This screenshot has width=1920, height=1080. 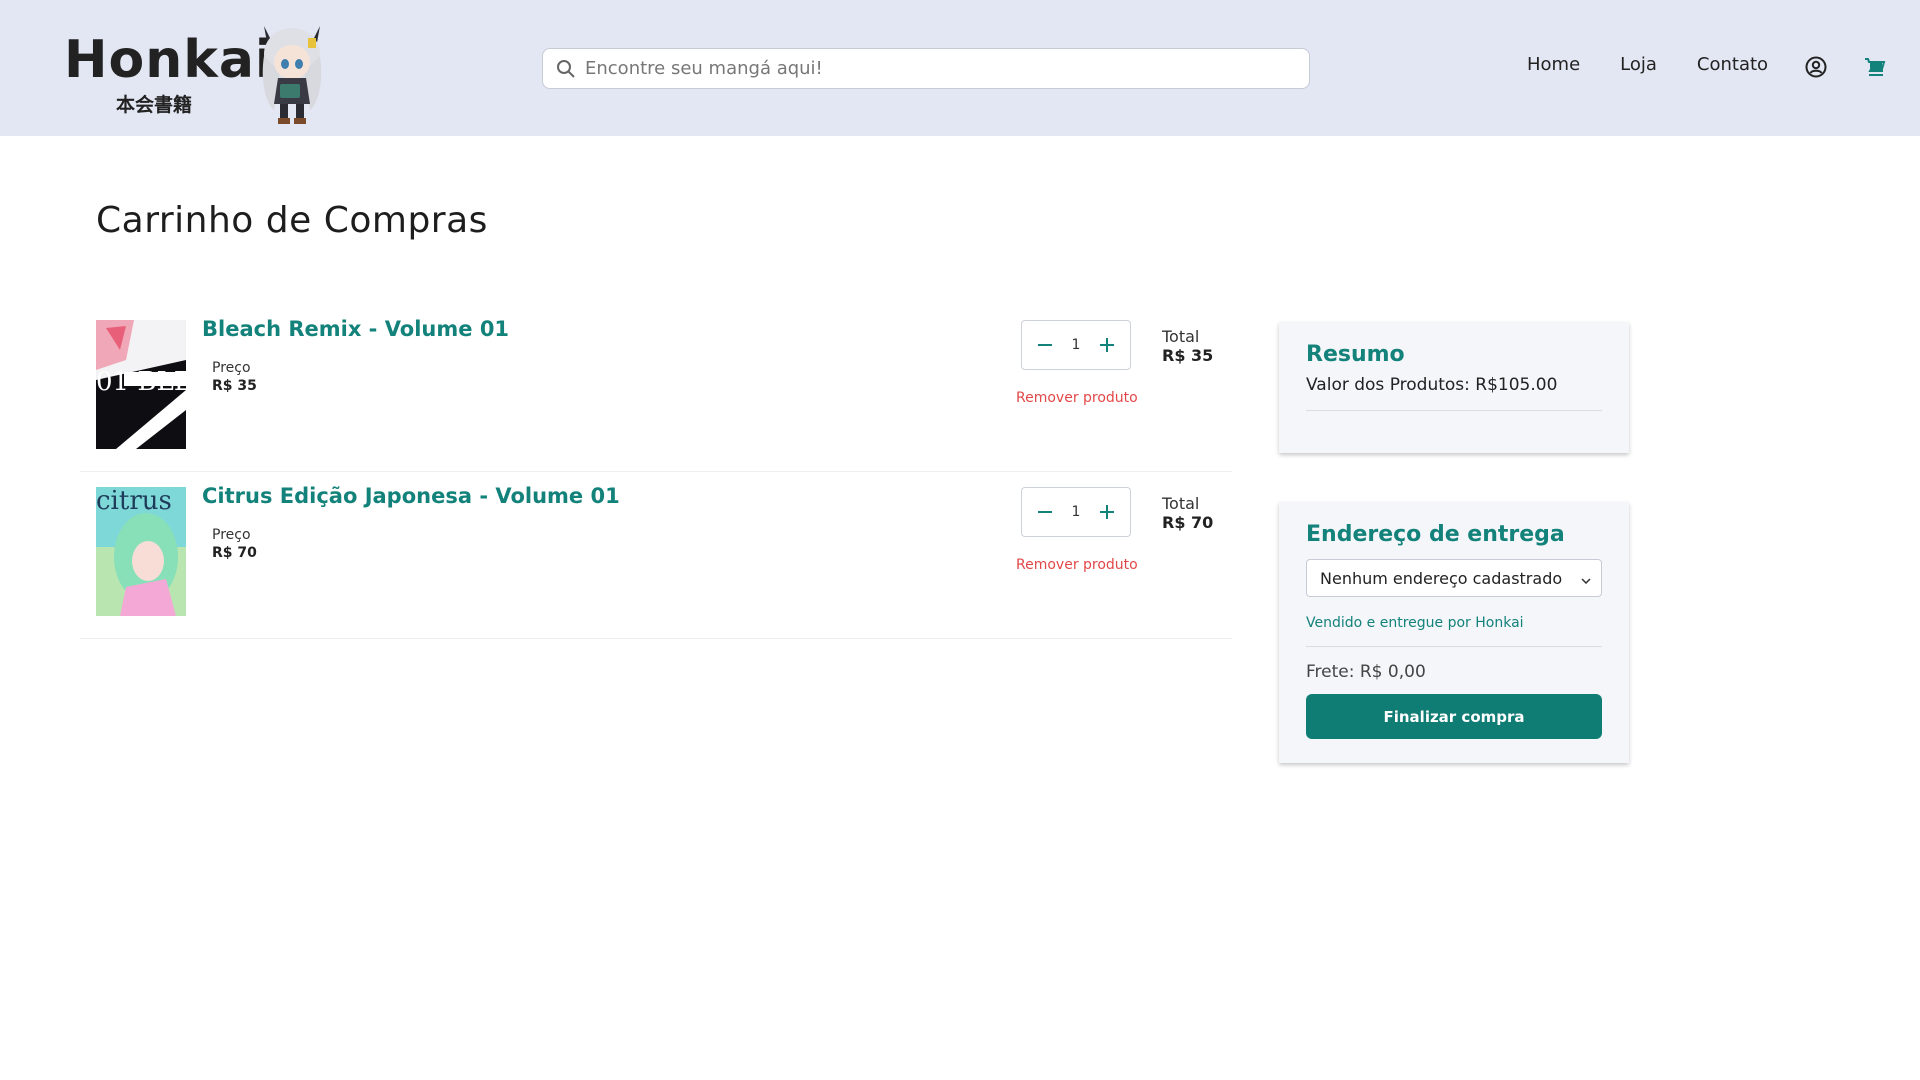 What do you see at coordinates (1366, 672) in the screenshot?
I see `freight-value: Frete: R$ 0,00` at bounding box center [1366, 672].